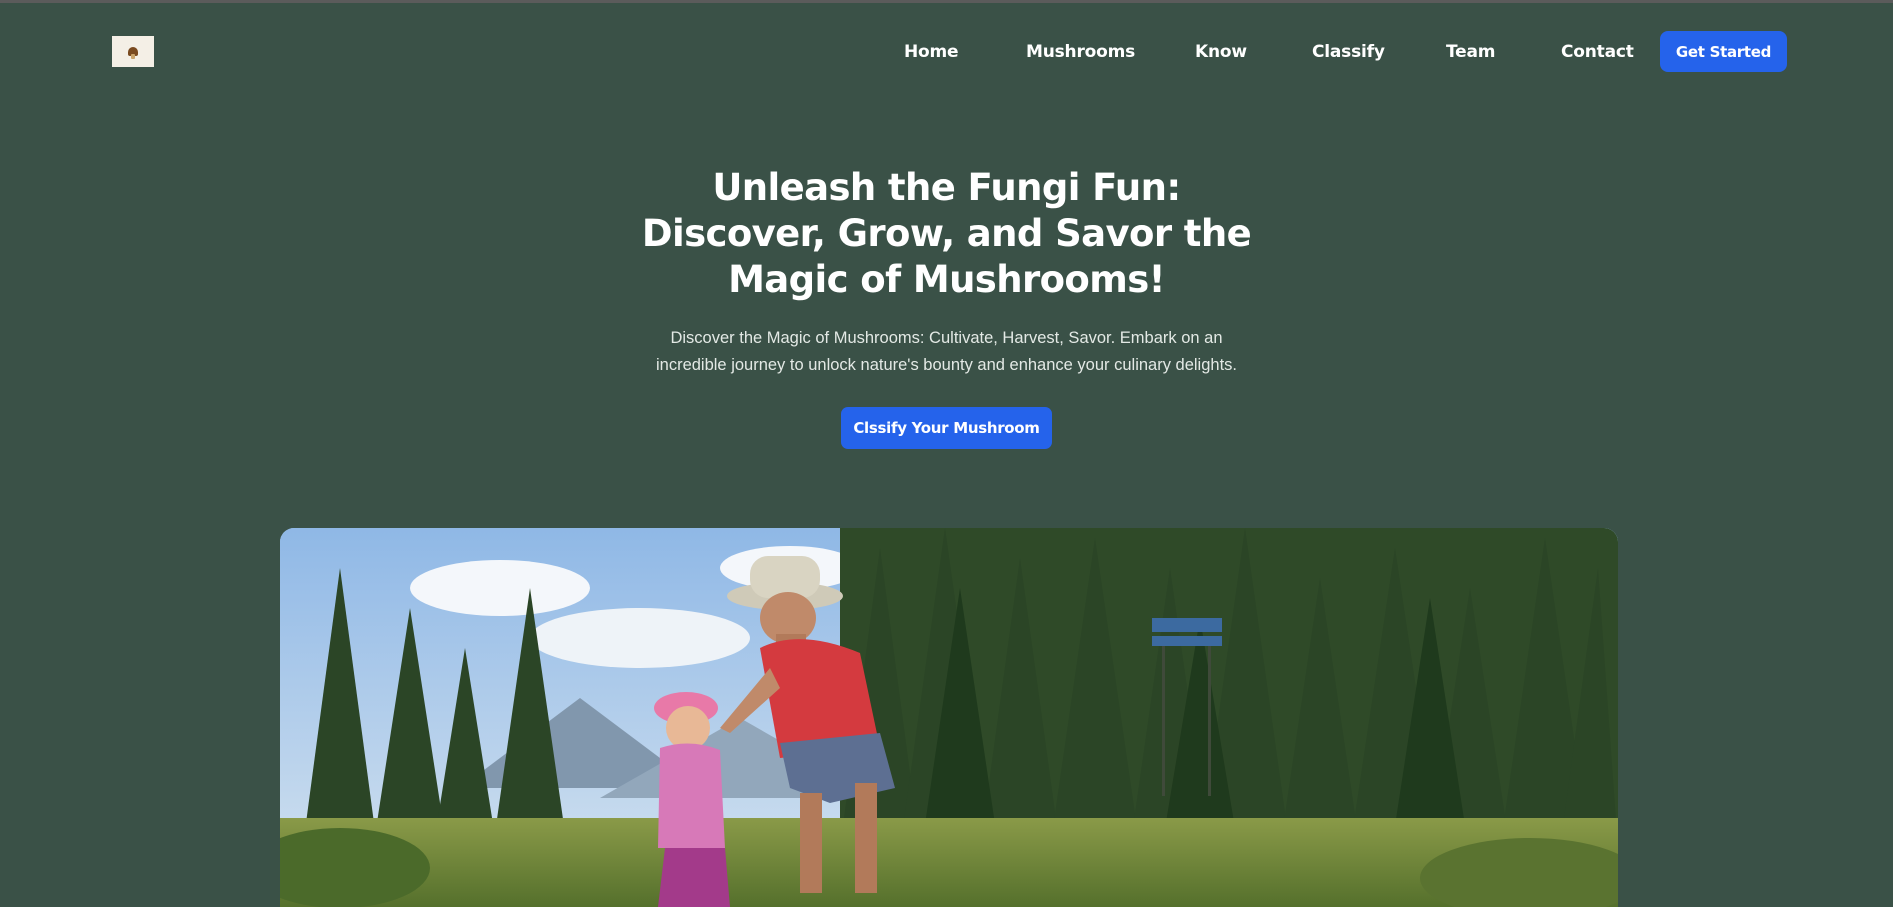  I want to click on nav-item-team: Team, so click(1470, 52).